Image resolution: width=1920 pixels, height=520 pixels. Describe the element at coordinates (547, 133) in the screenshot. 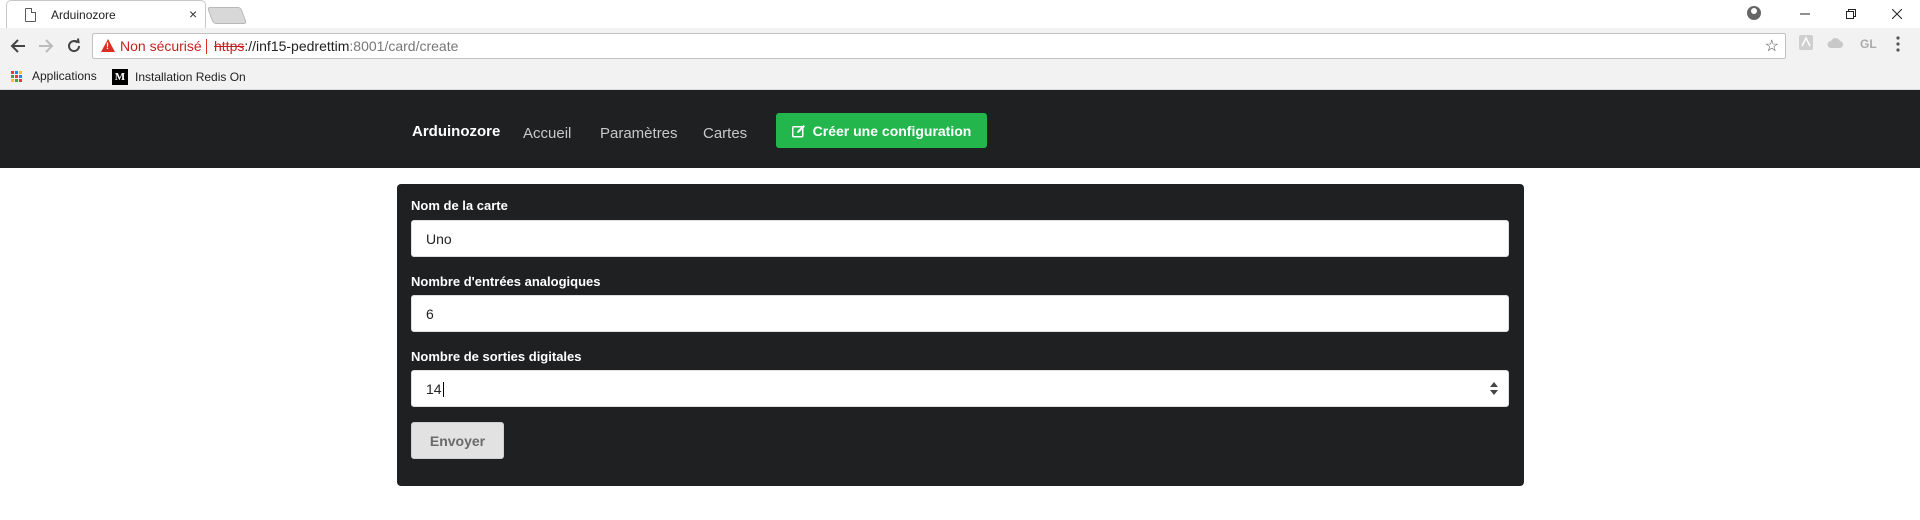

I see `nav-link-accueil: Accueil` at that location.